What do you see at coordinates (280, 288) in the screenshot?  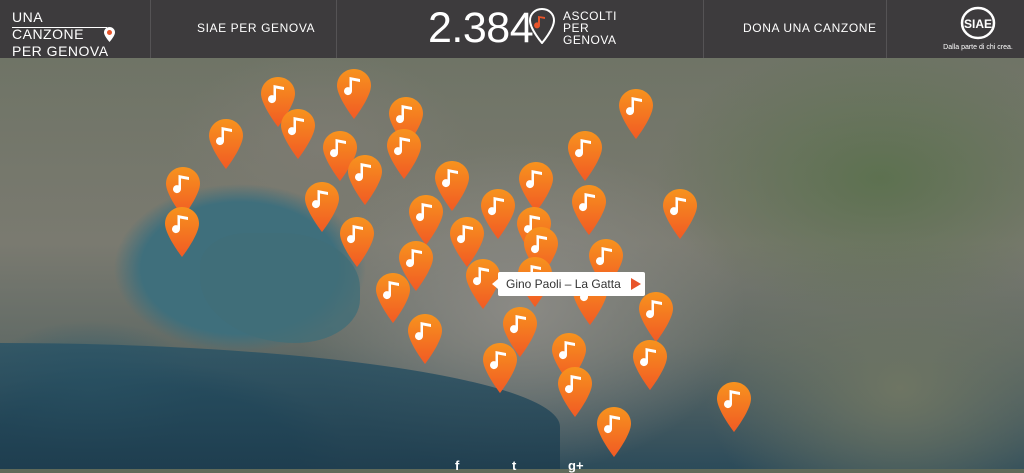 I see `harbor-area` at bounding box center [280, 288].